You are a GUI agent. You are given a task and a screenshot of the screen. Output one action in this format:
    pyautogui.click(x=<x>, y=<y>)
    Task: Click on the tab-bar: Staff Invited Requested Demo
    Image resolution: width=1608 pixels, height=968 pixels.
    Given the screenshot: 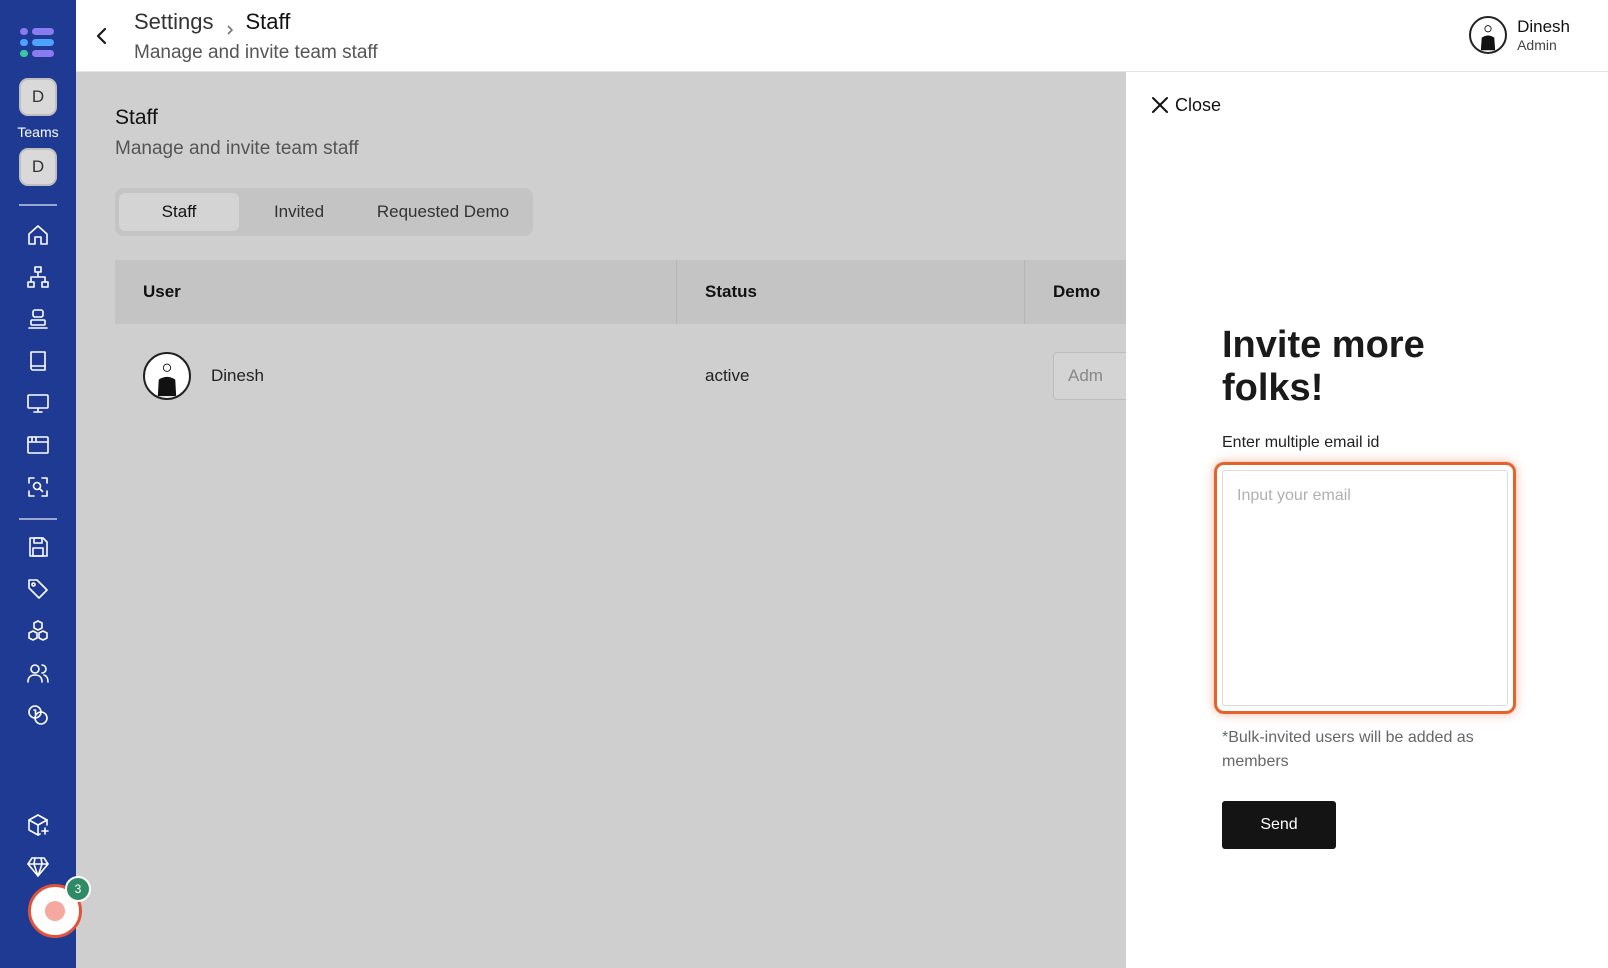 What is the action you would take?
    pyautogui.click(x=324, y=212)
    